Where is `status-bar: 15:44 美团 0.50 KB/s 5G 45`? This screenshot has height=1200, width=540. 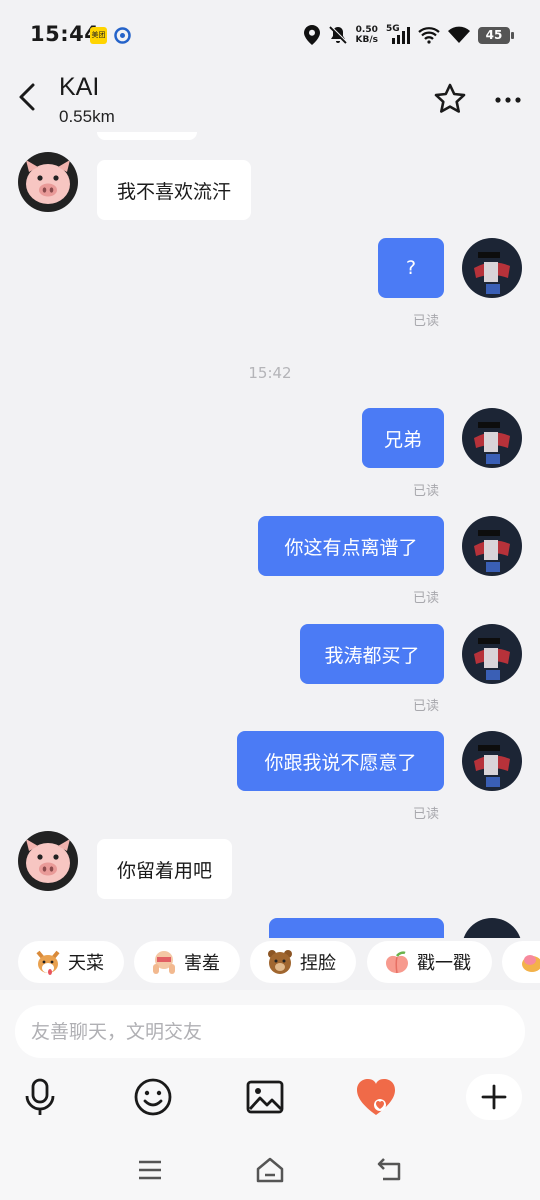 status-bar: 15:44 美团 0.50 KB/s 5G 45 is located at coordinates (270, 35).